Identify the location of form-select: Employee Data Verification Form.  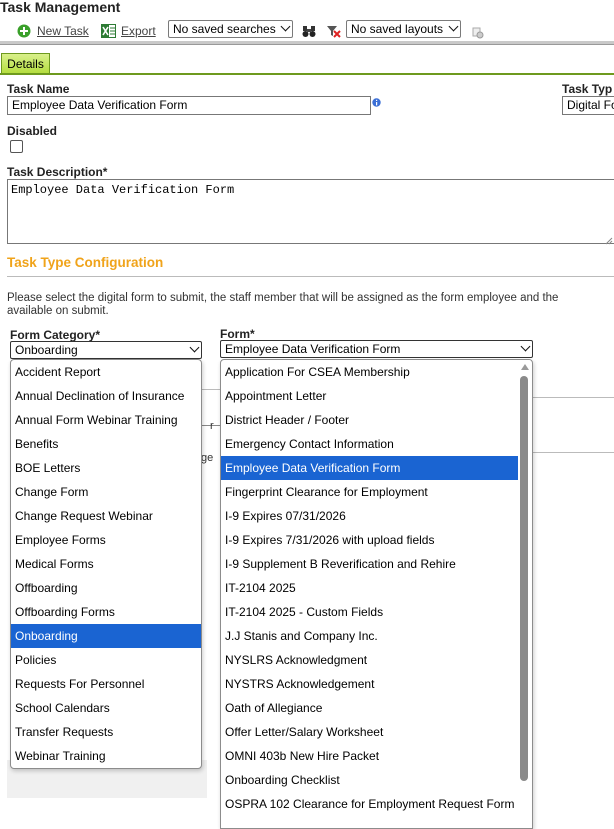
(376, 349).